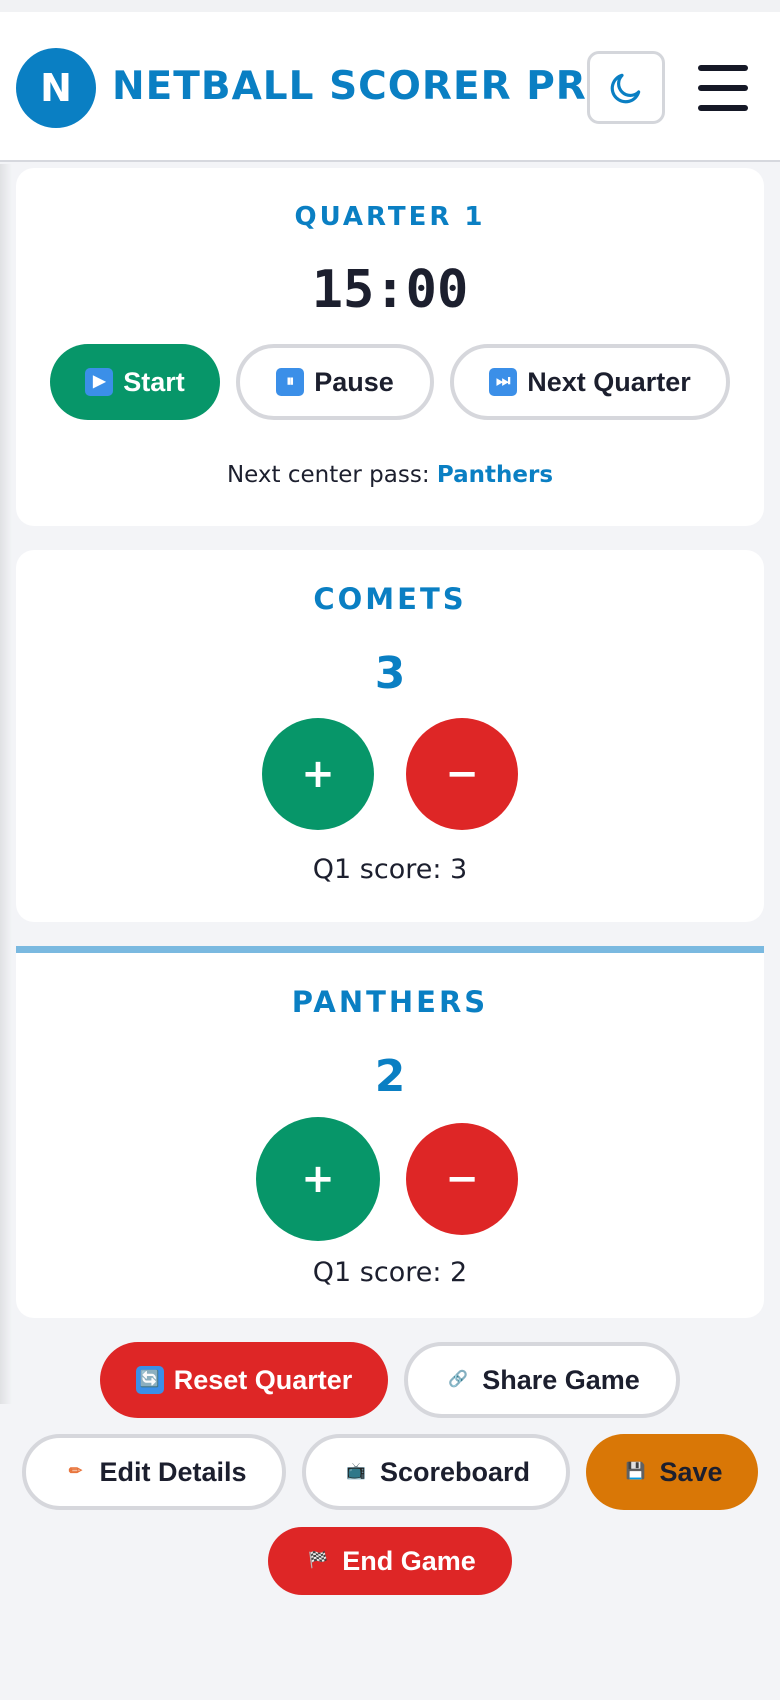 The height and width of the screenshot is (1700, 780). I want to click on hamburger-menu-icon, so click(723, 88).